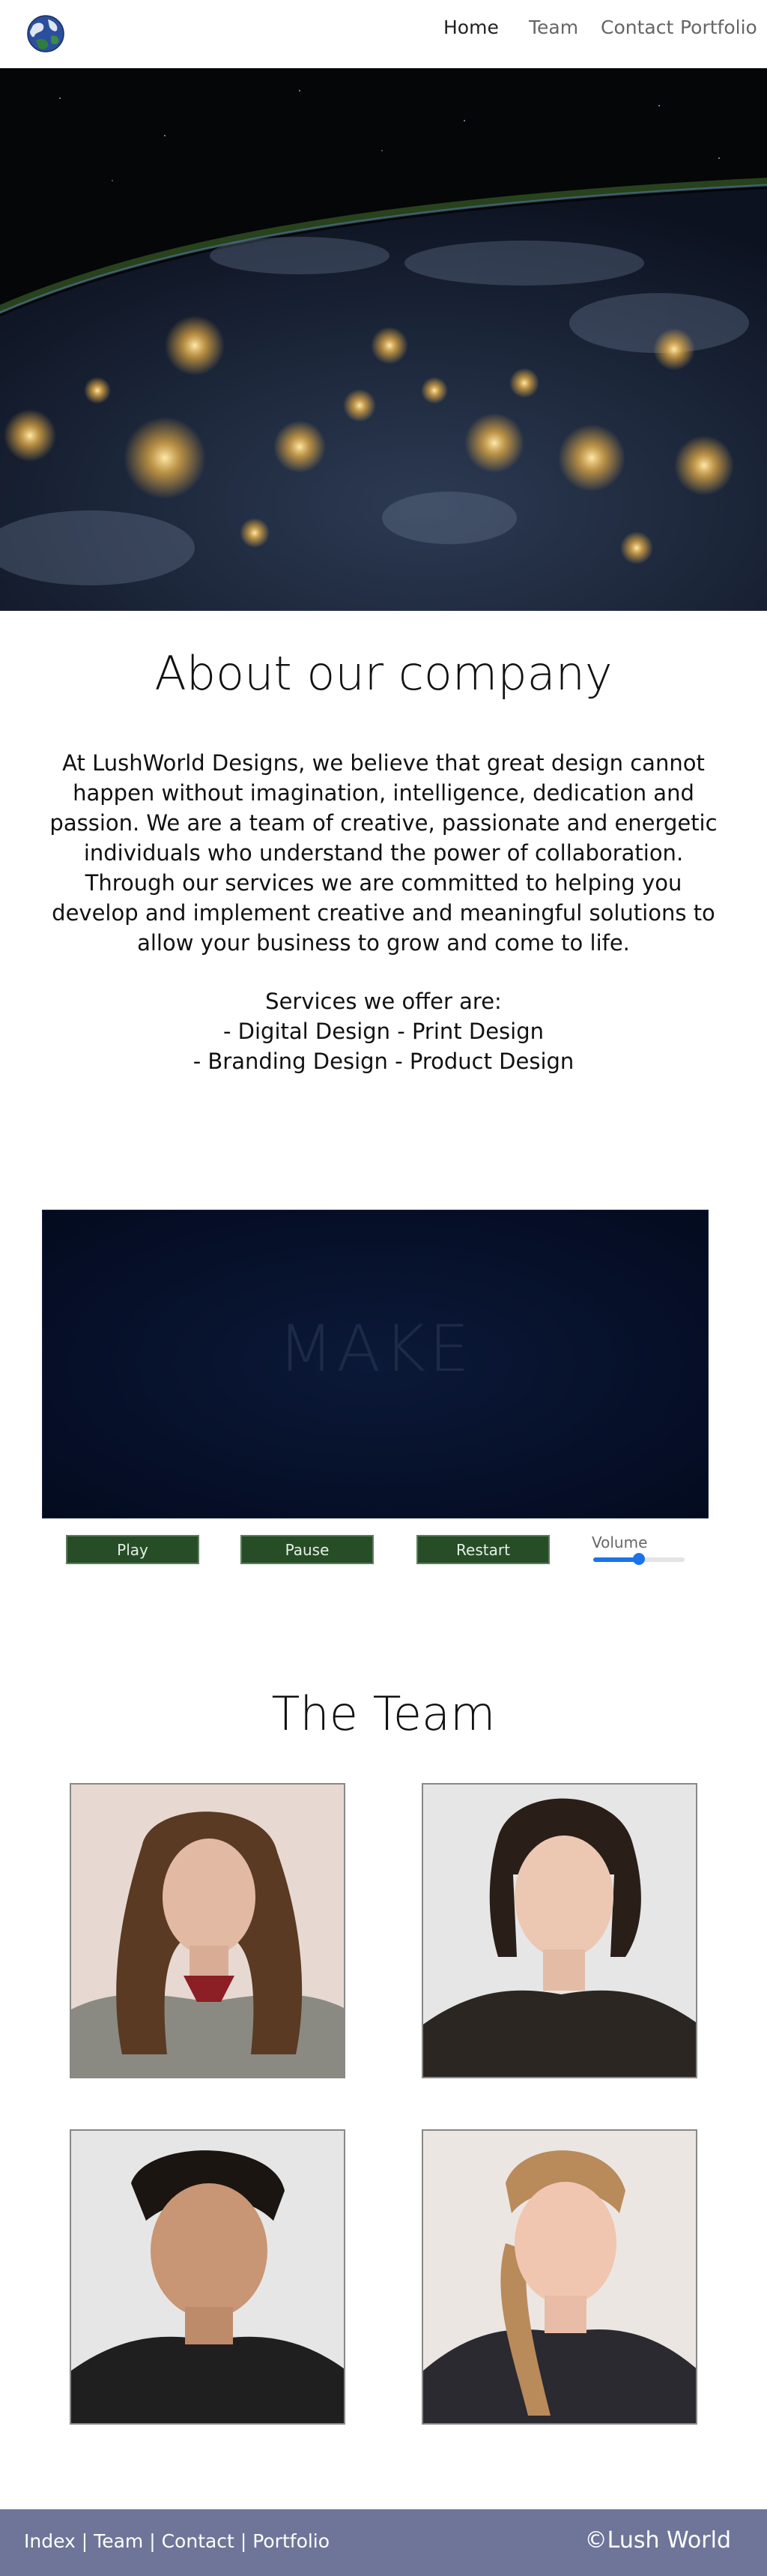 This screenshot has height=2576, width=767. I want to click on footer-links: Index | Team | Contact | Portfolio, so click(177, 2541).